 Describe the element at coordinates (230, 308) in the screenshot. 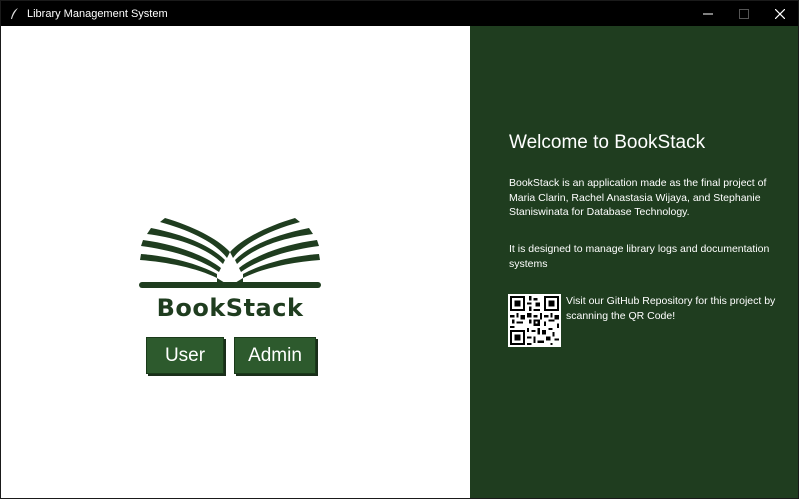

I see `brand-name: BookStack` at that location.